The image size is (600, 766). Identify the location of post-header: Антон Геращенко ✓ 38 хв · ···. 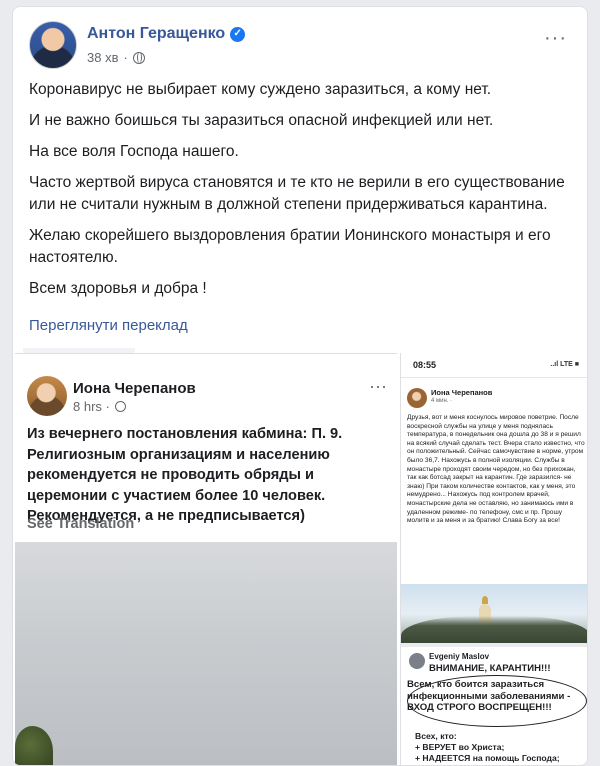
(301, 46).